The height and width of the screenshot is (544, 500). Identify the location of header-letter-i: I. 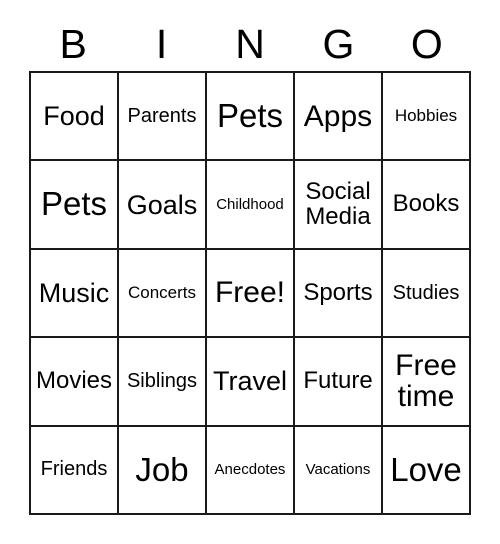
(161, 44).